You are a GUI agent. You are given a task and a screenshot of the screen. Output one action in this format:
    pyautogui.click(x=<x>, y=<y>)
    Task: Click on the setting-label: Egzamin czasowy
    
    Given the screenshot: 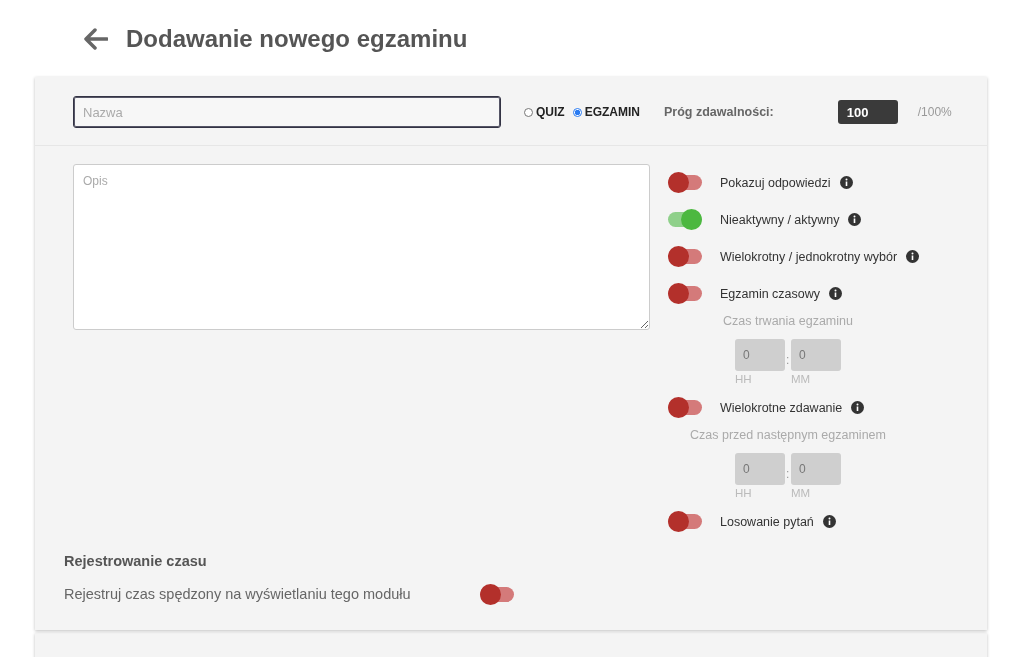 What is the action you would take?
    pyautogui.click(x=770, y=293)
    